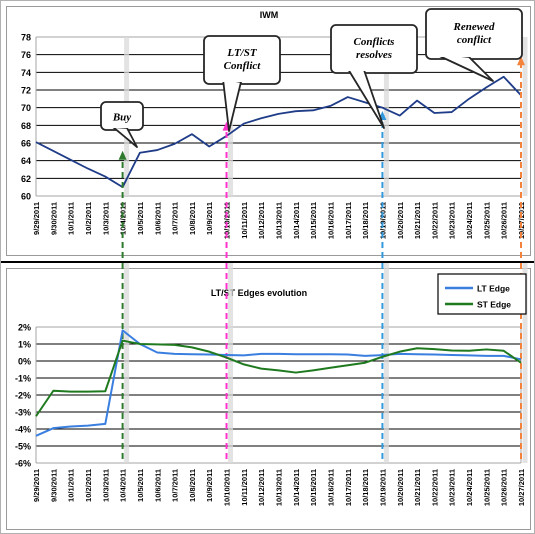  Describe the element at coordinates (365, 487) in the screenshot. I see `svg-text: 10/18/2011` at that location.